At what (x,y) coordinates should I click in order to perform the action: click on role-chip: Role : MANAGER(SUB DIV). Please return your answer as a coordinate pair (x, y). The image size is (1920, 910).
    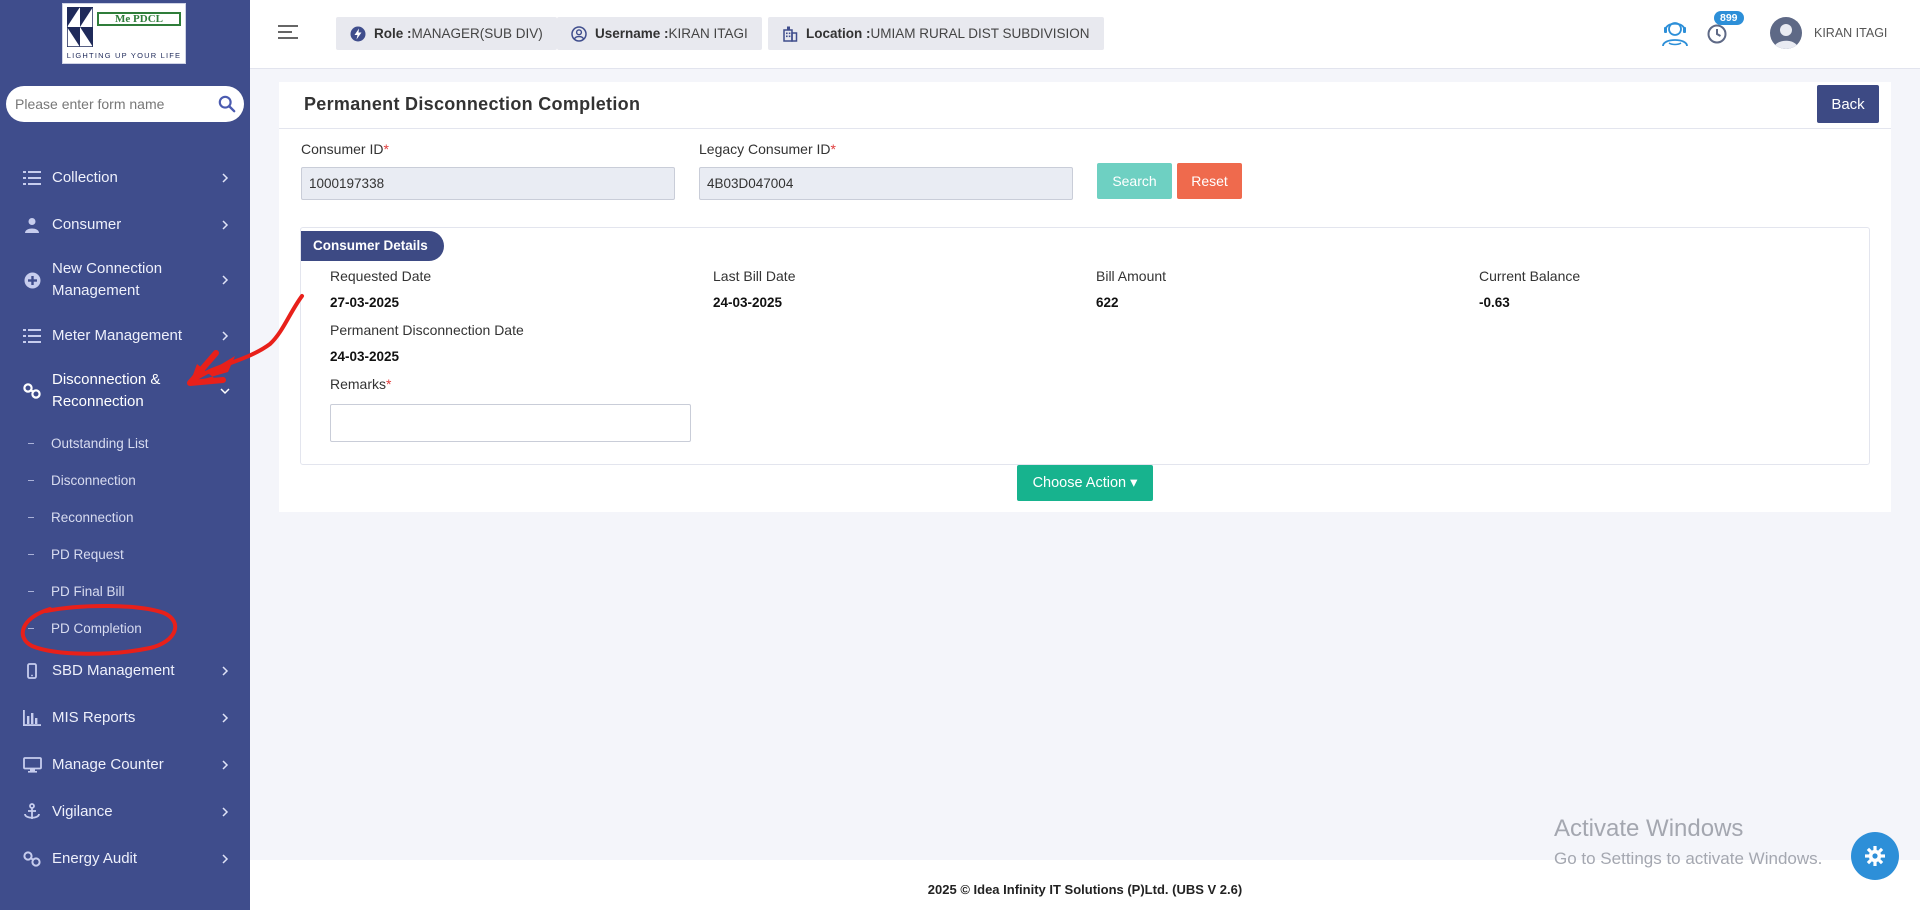
    Looking at the image, I should click on (446, 33).